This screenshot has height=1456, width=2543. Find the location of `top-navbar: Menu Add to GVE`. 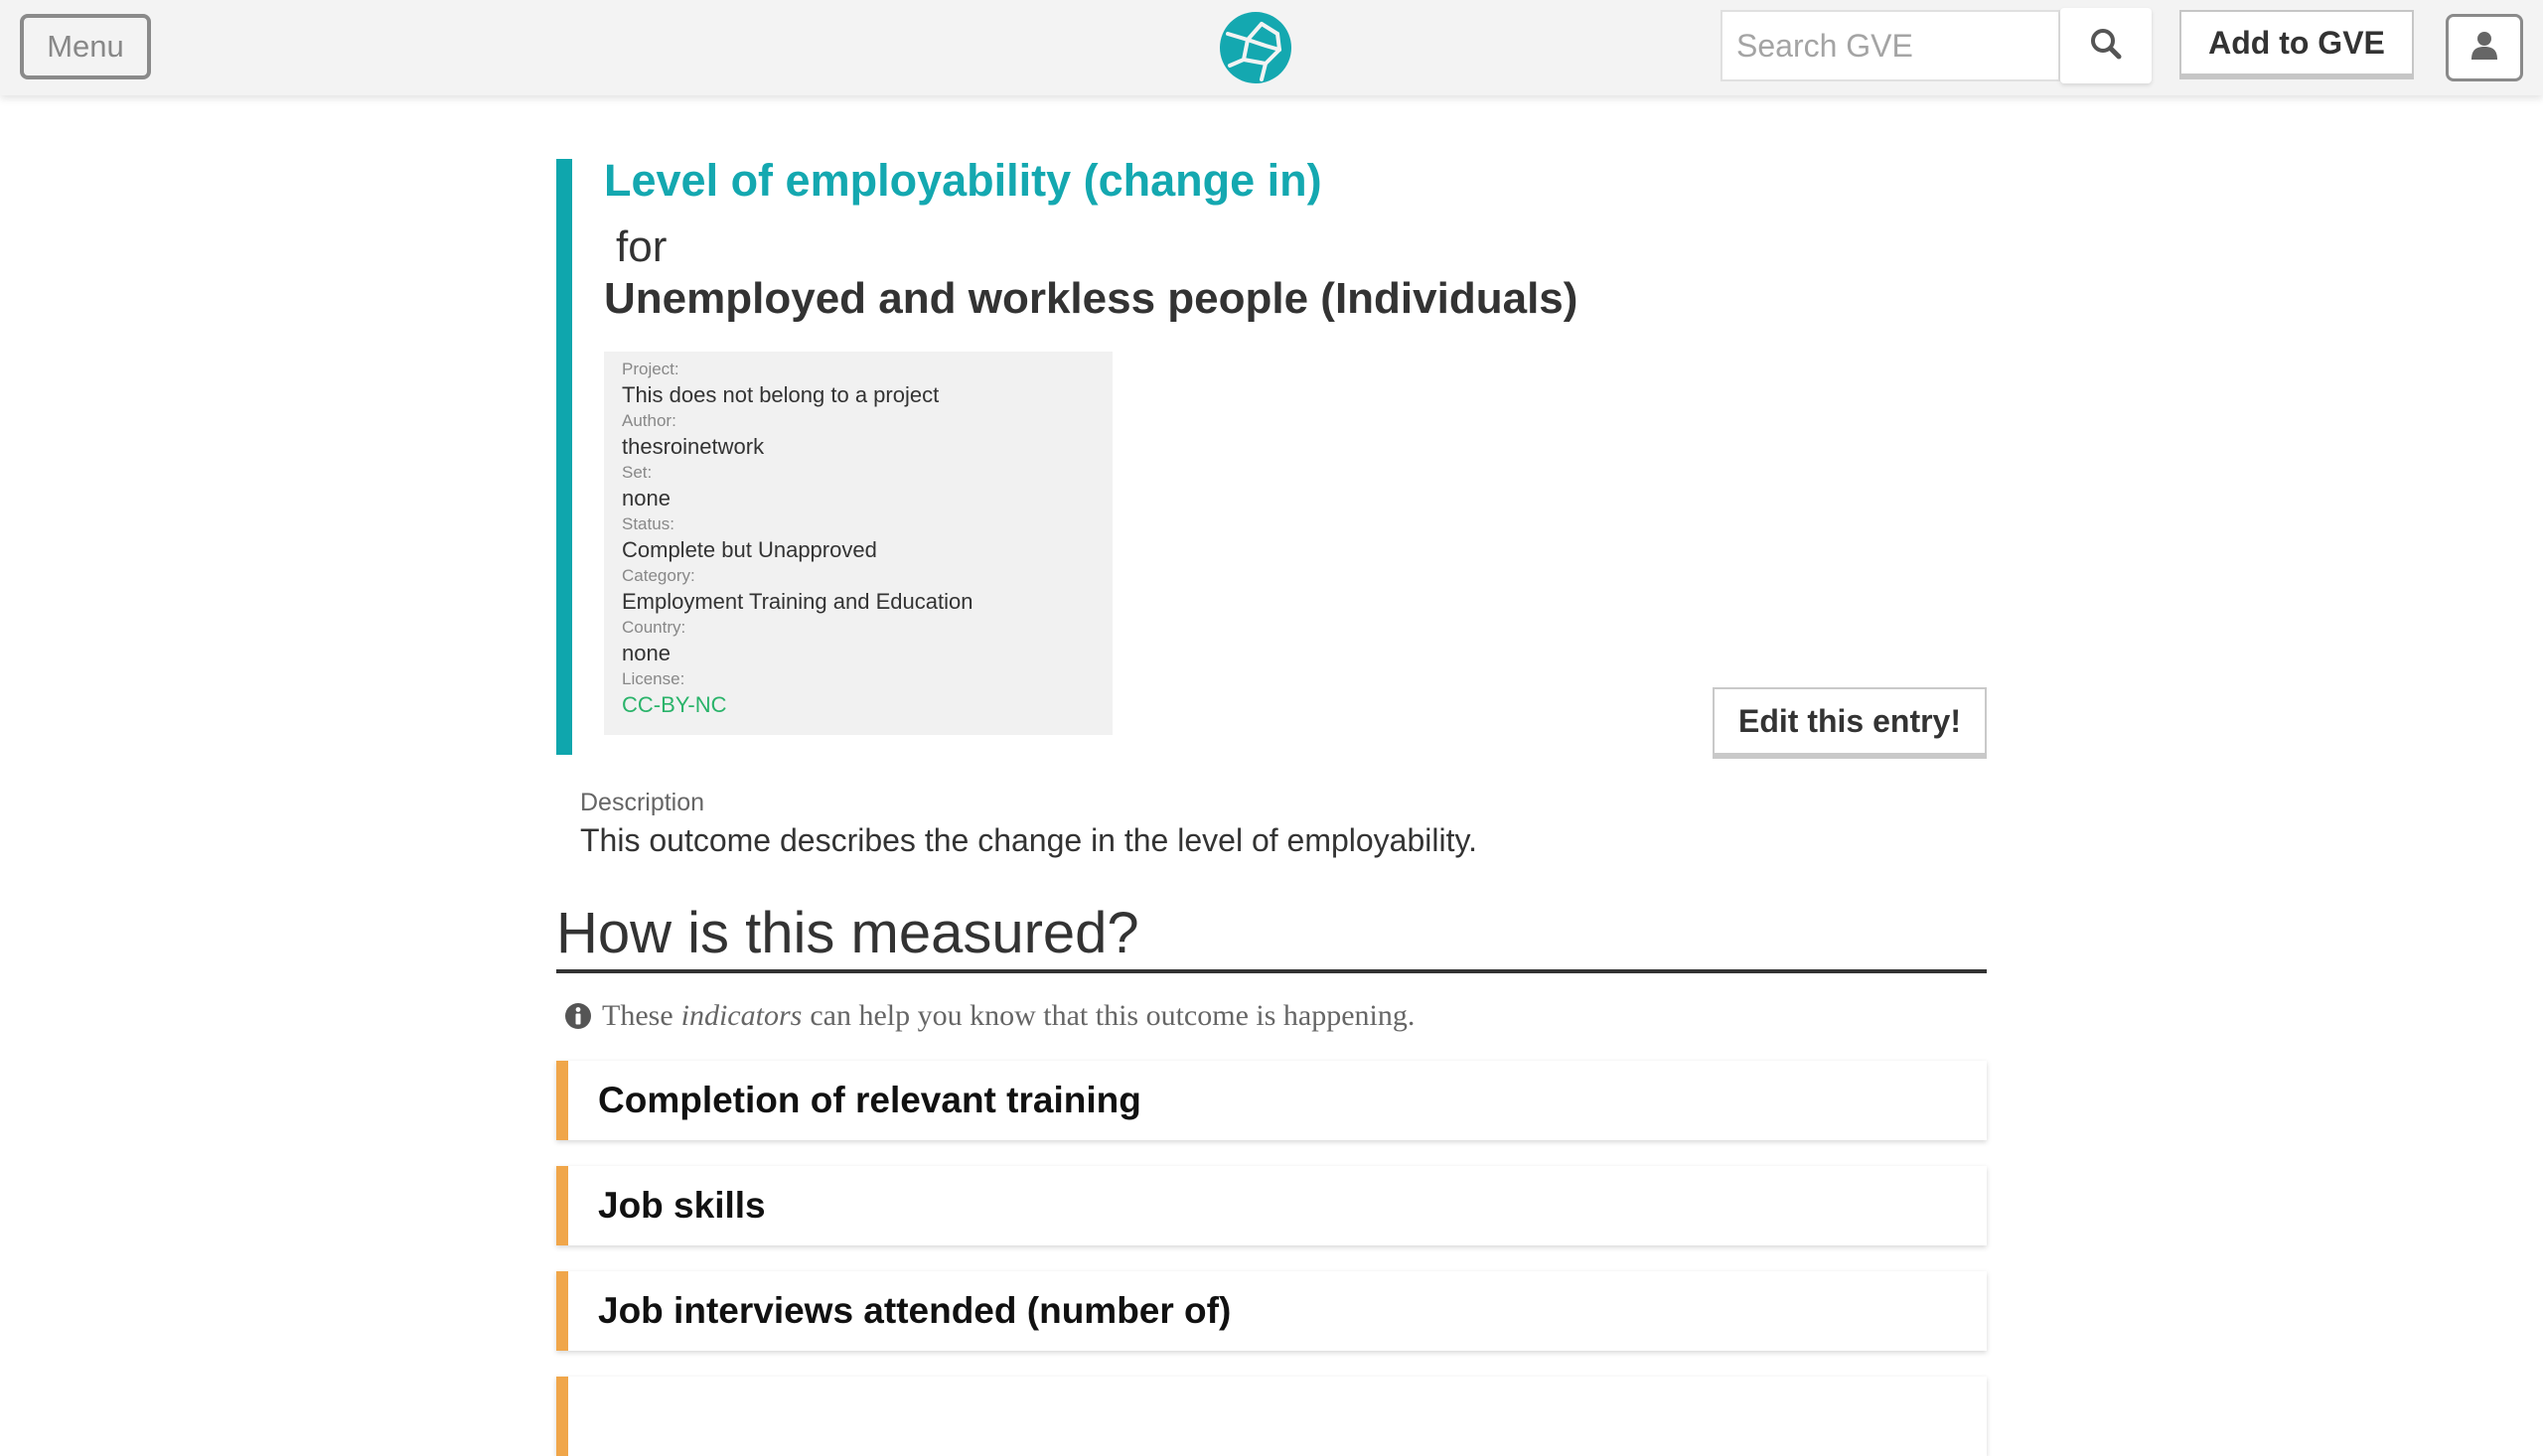

top-navbar: Menu Add to GVE is located at coordinates (1271, 47).